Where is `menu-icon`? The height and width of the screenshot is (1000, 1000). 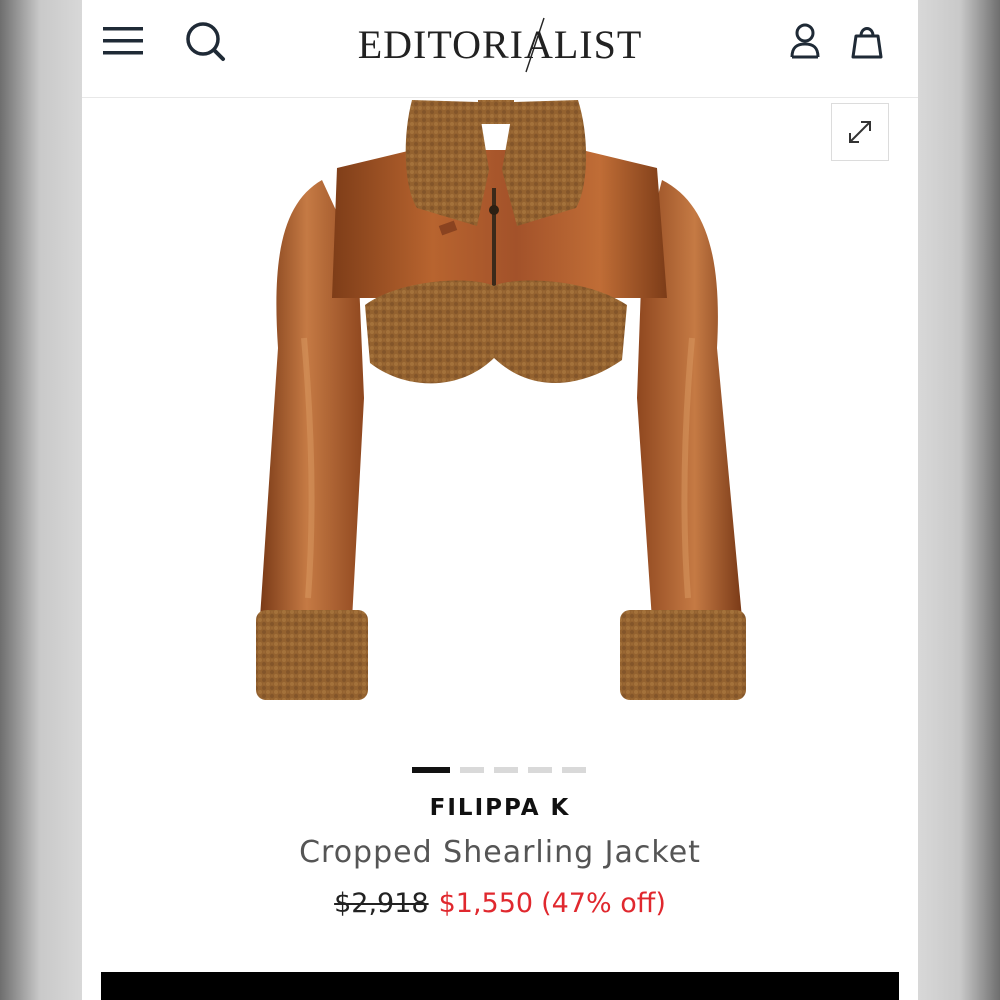
menu-icon is located at coordinates (123, 41).